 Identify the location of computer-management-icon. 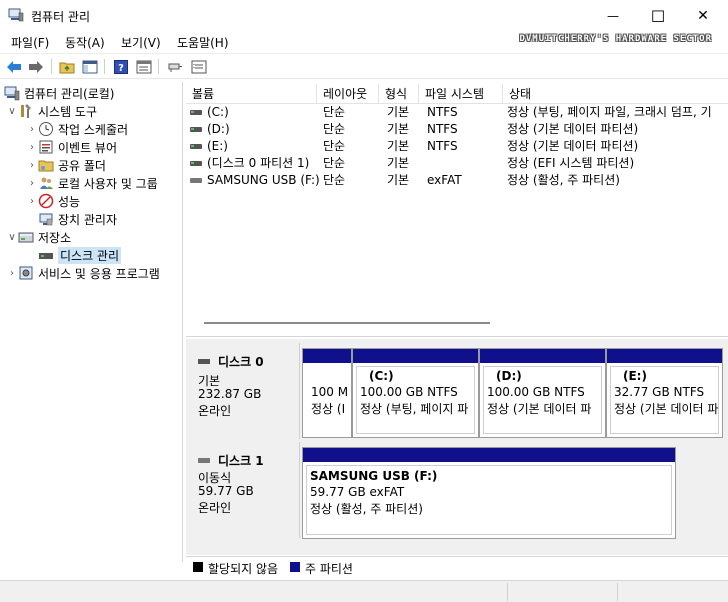
(16, 15).